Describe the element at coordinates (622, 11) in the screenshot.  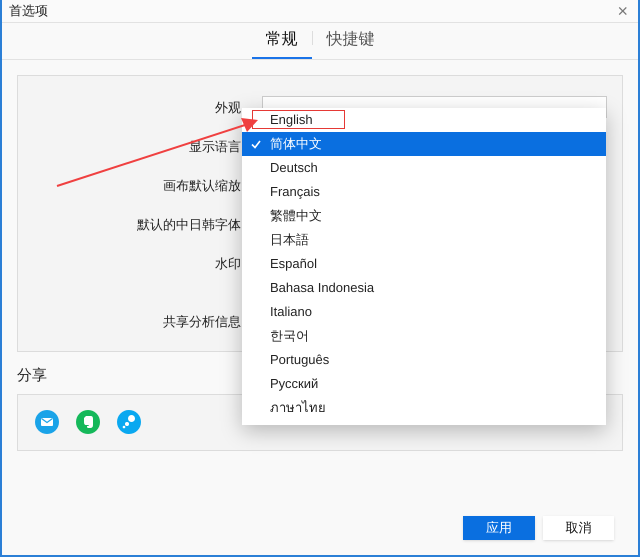
I see `close-button: ×` at that location.